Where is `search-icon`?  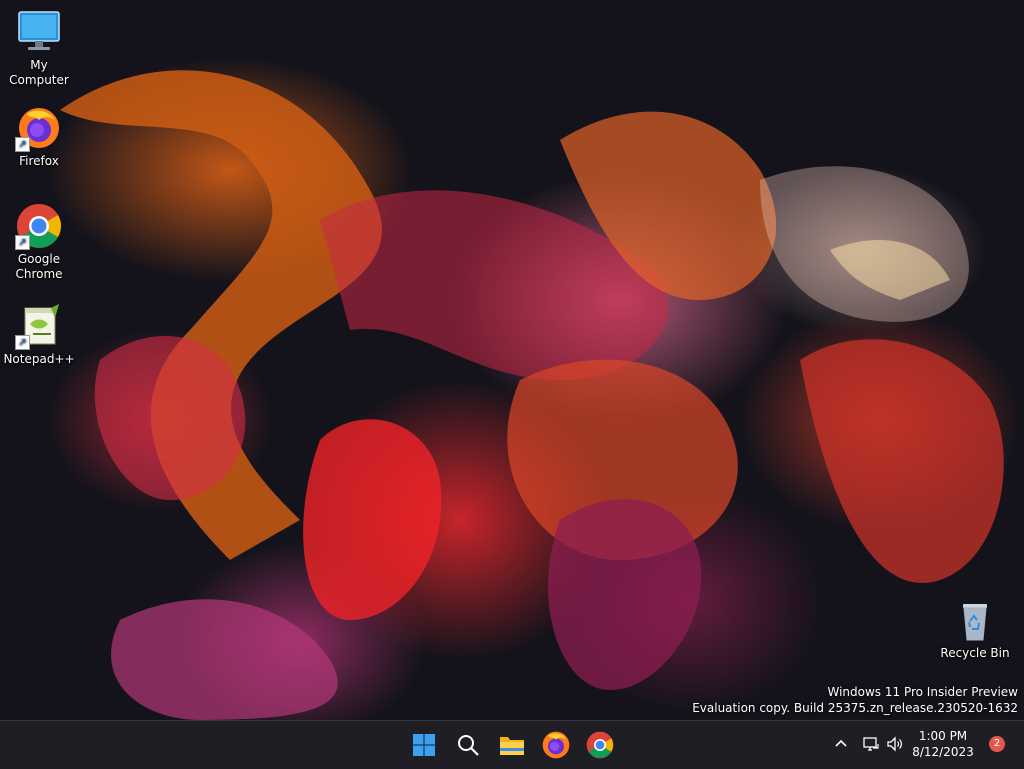
search-icon is located at coordinates (468, 745).